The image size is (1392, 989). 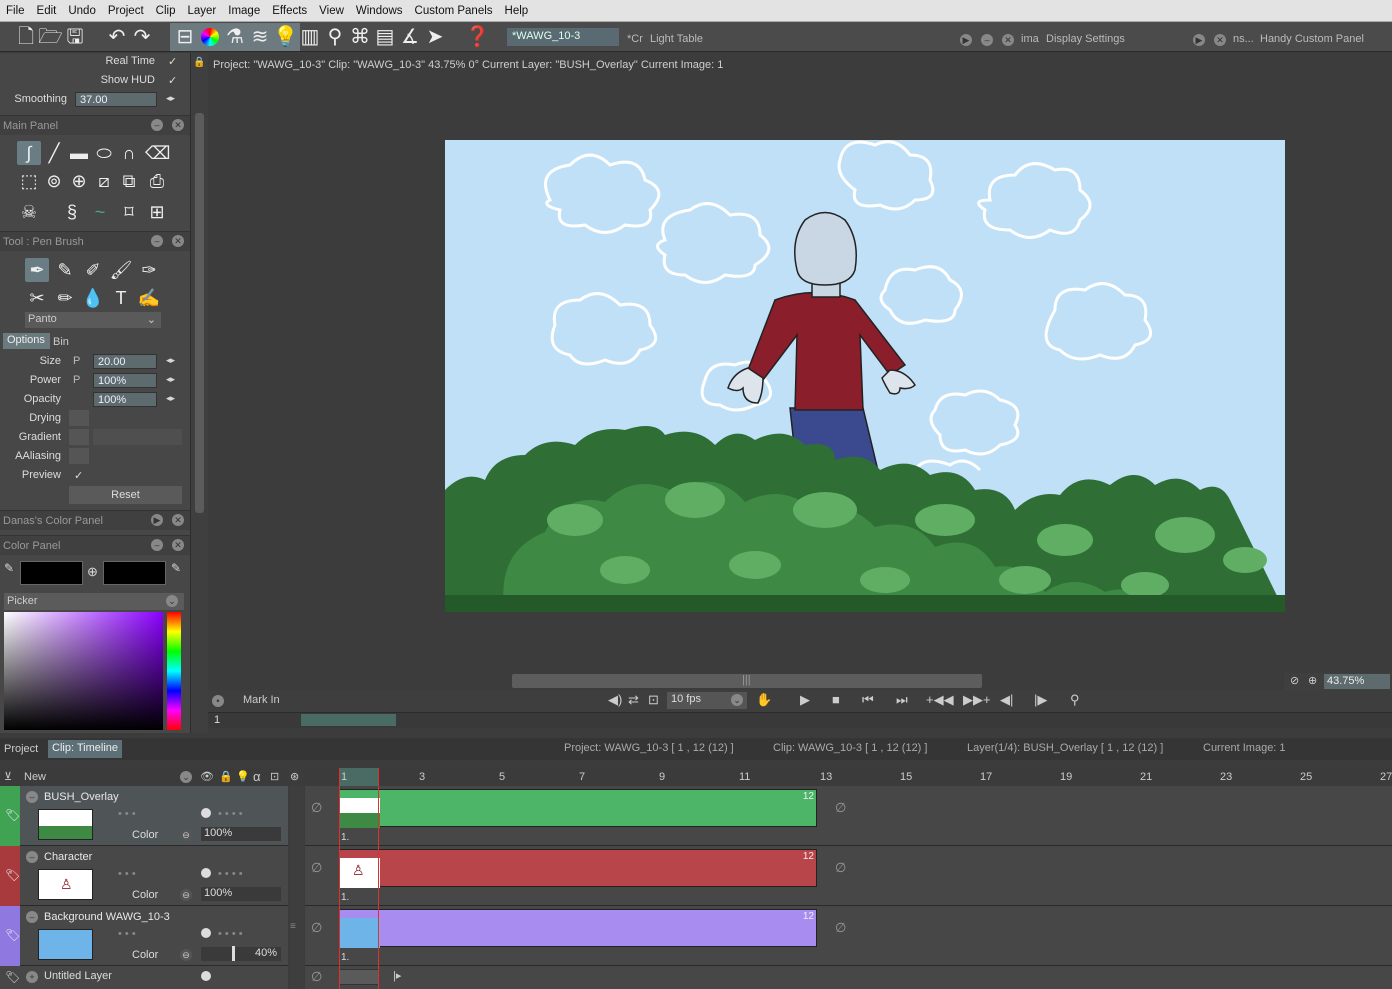 I want to click on tab-project: Project, so click(x=21, y=749).